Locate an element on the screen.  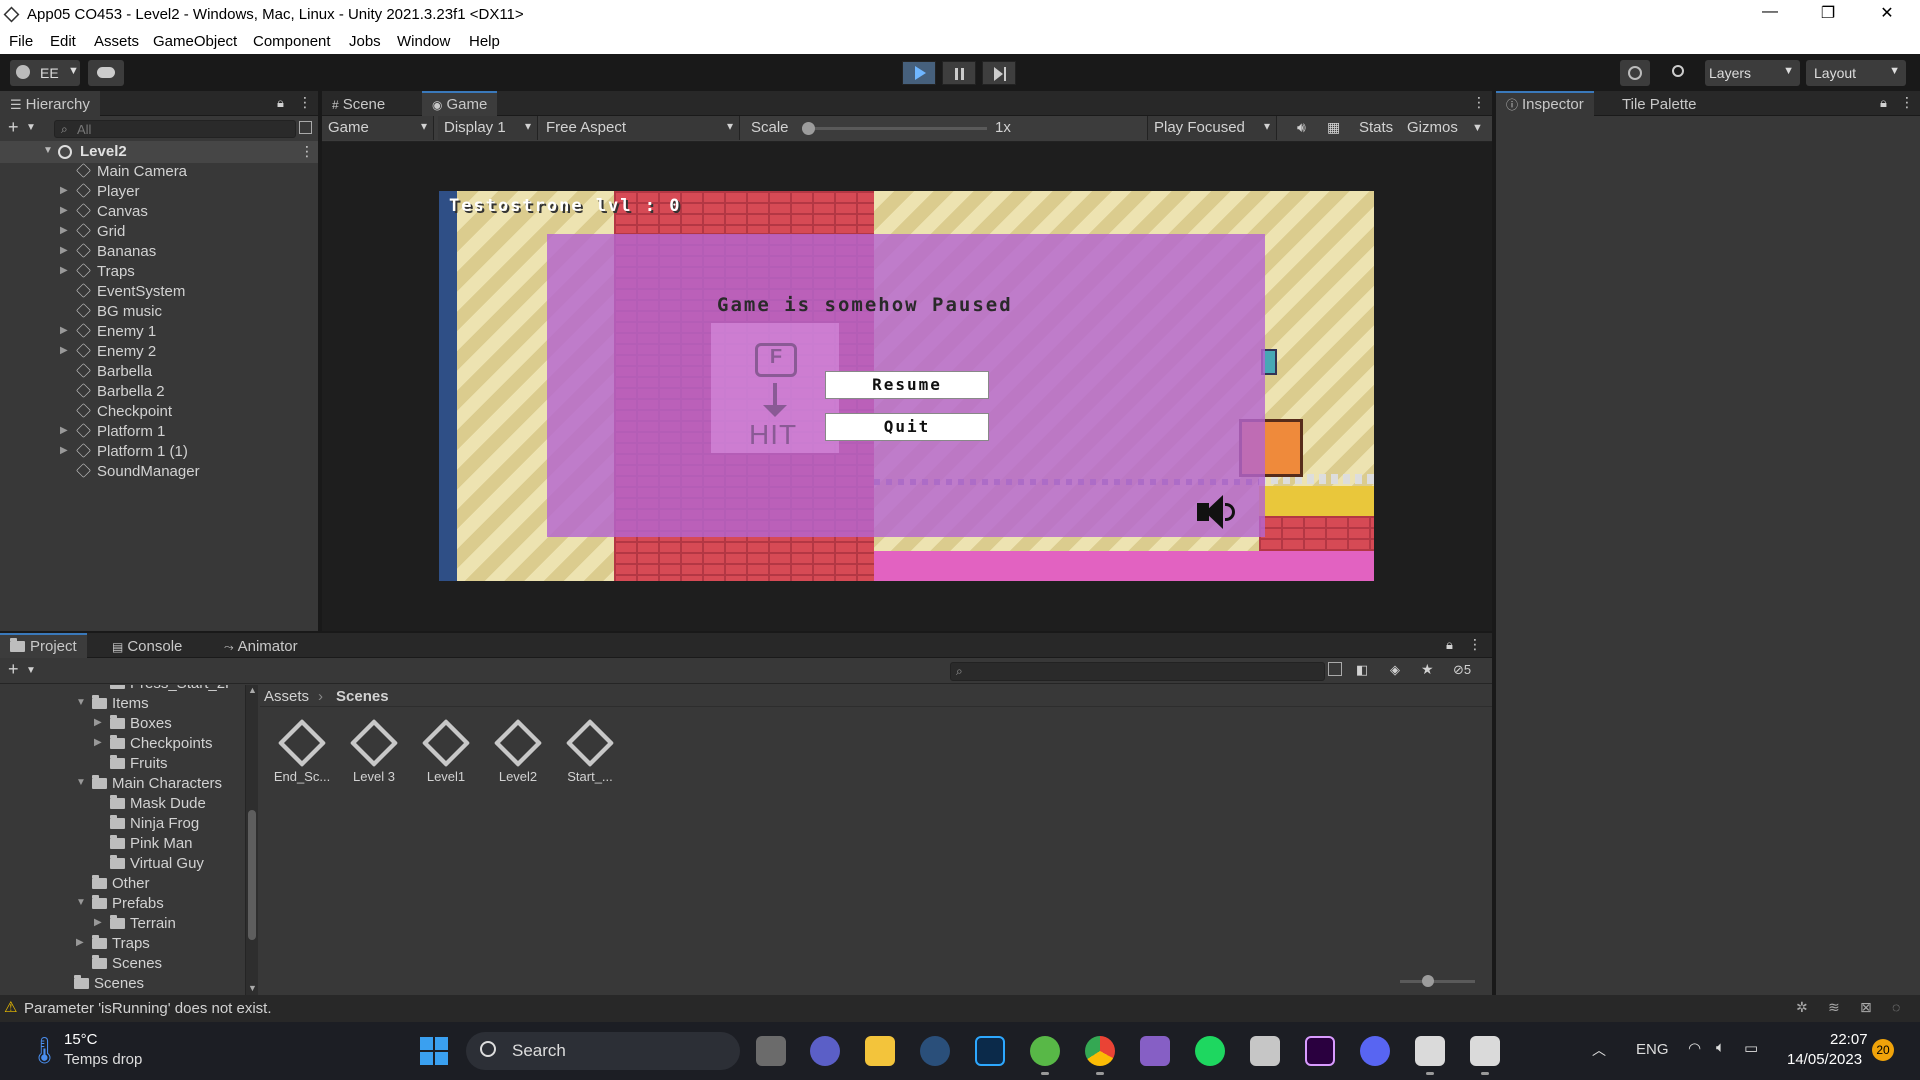
filter-icon: ◧ is located at coordinates (1362, 670).